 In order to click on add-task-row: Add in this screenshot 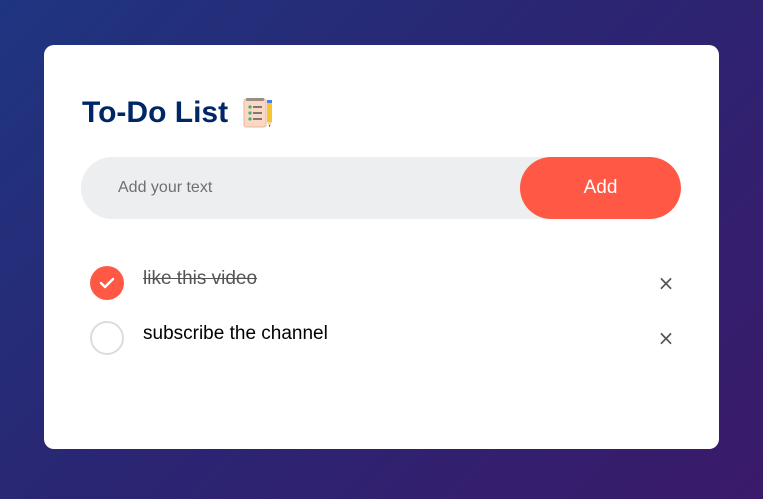, I will do `click(381, 188)`.